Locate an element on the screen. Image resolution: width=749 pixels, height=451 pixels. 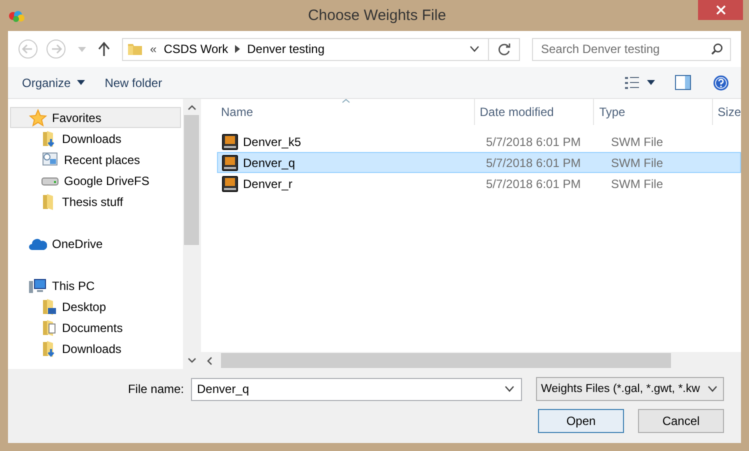
refresh-icon is located at coordinates (504, 49).